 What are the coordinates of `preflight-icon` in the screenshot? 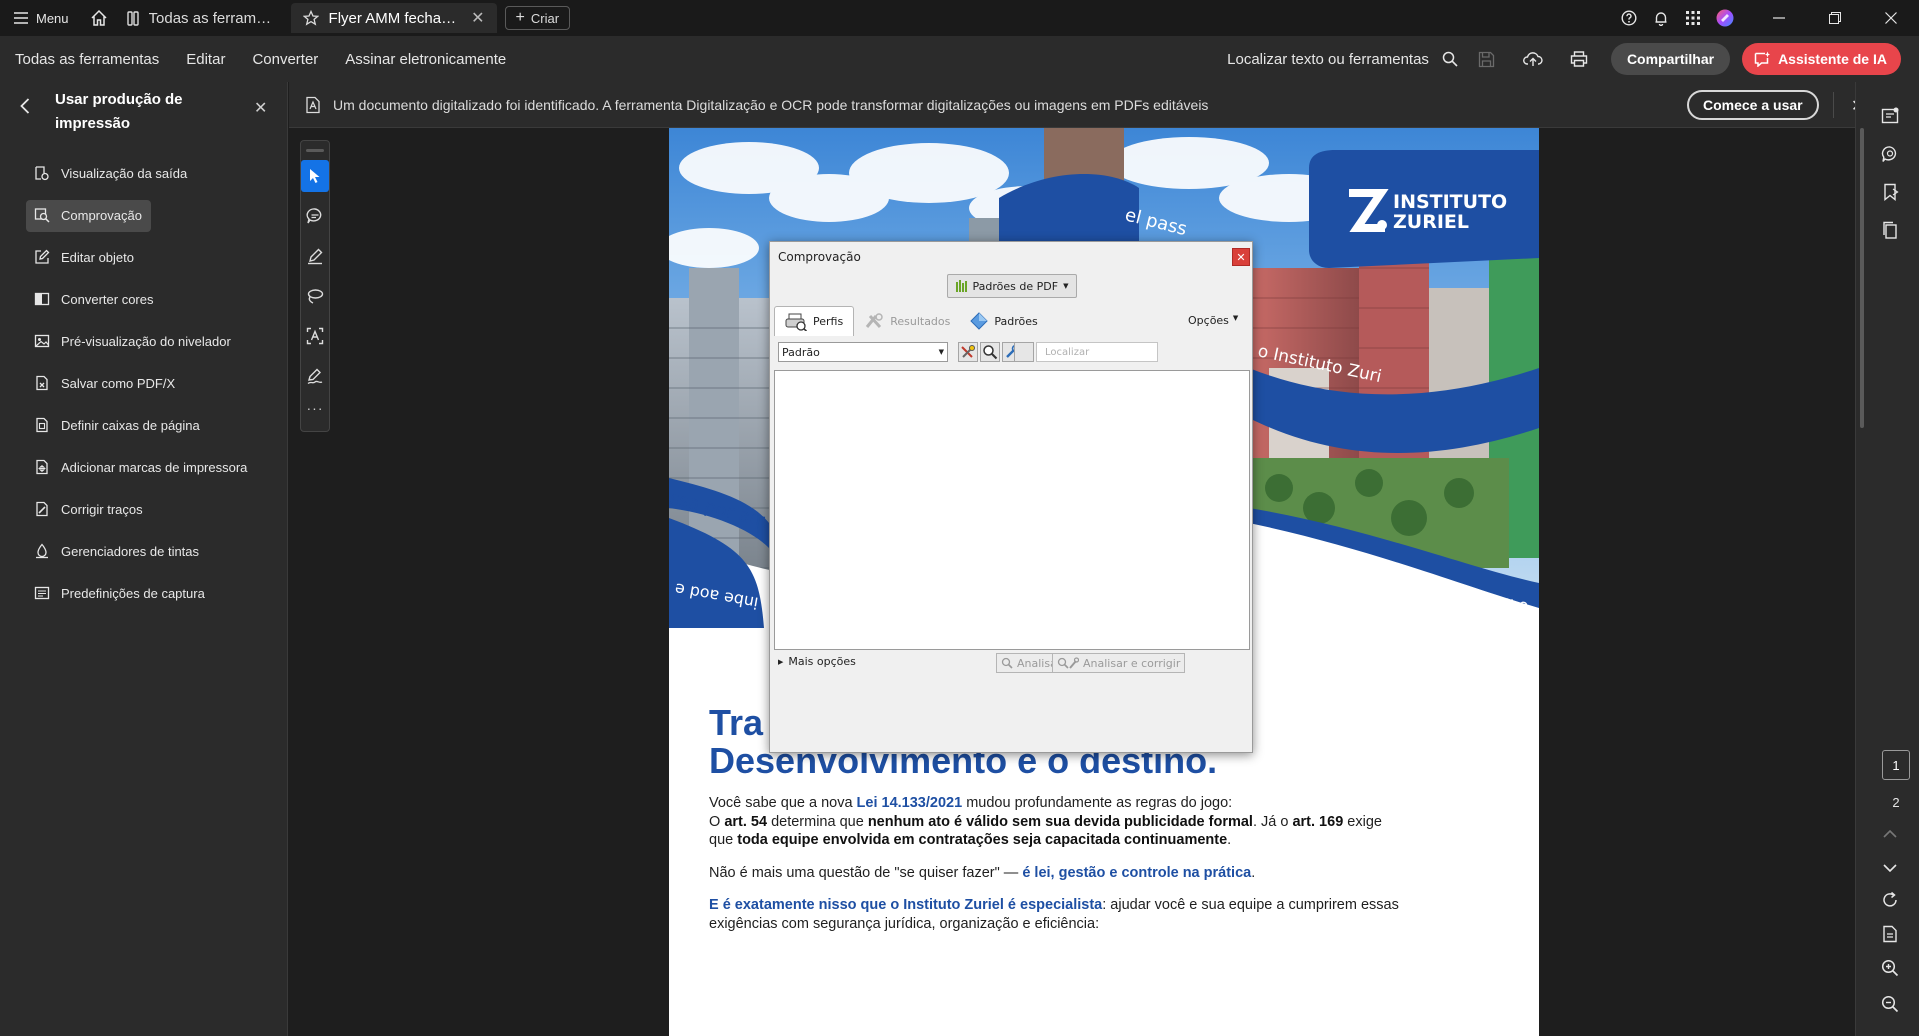 It's located at (42, 215).